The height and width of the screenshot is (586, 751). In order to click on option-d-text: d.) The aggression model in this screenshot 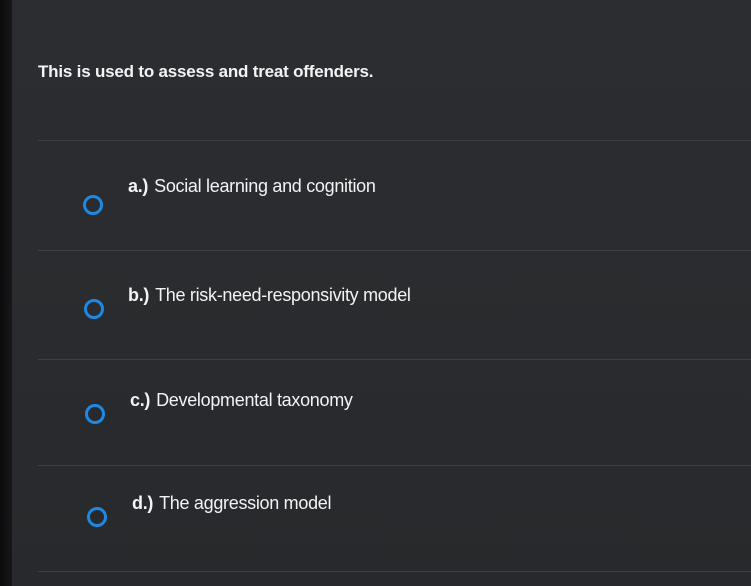, I will do `click(232, 503)`.